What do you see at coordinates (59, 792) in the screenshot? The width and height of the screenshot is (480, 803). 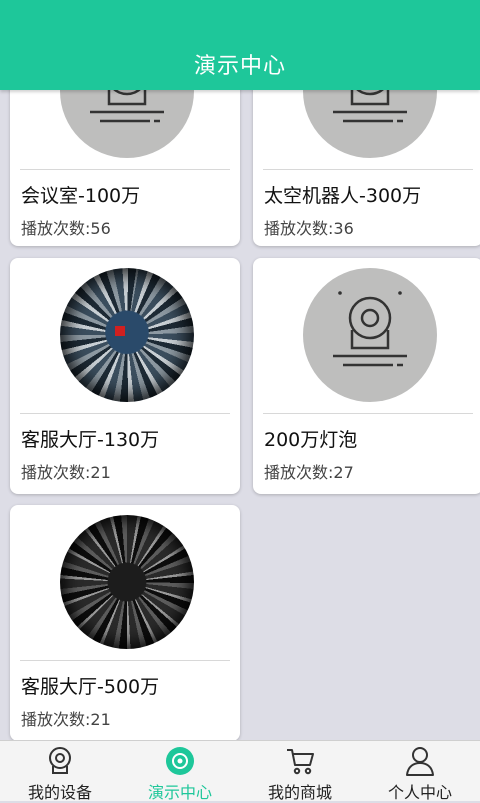 I see `tab-label: 我的设备` at bounding box center [59, 792].